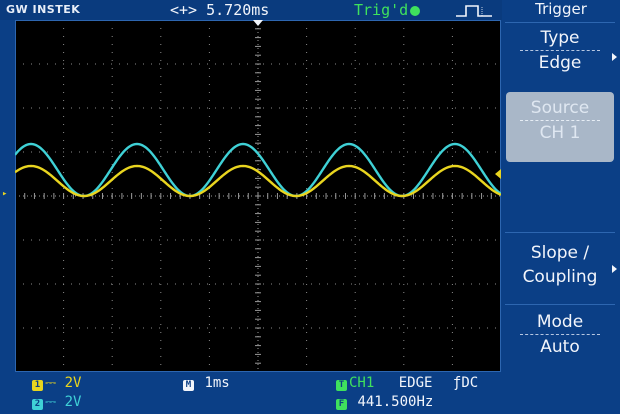 This screenshot has height=414, width=620. I want to click on menu-button-slope-coupling: Slope / Coupling, so click(561, 267).